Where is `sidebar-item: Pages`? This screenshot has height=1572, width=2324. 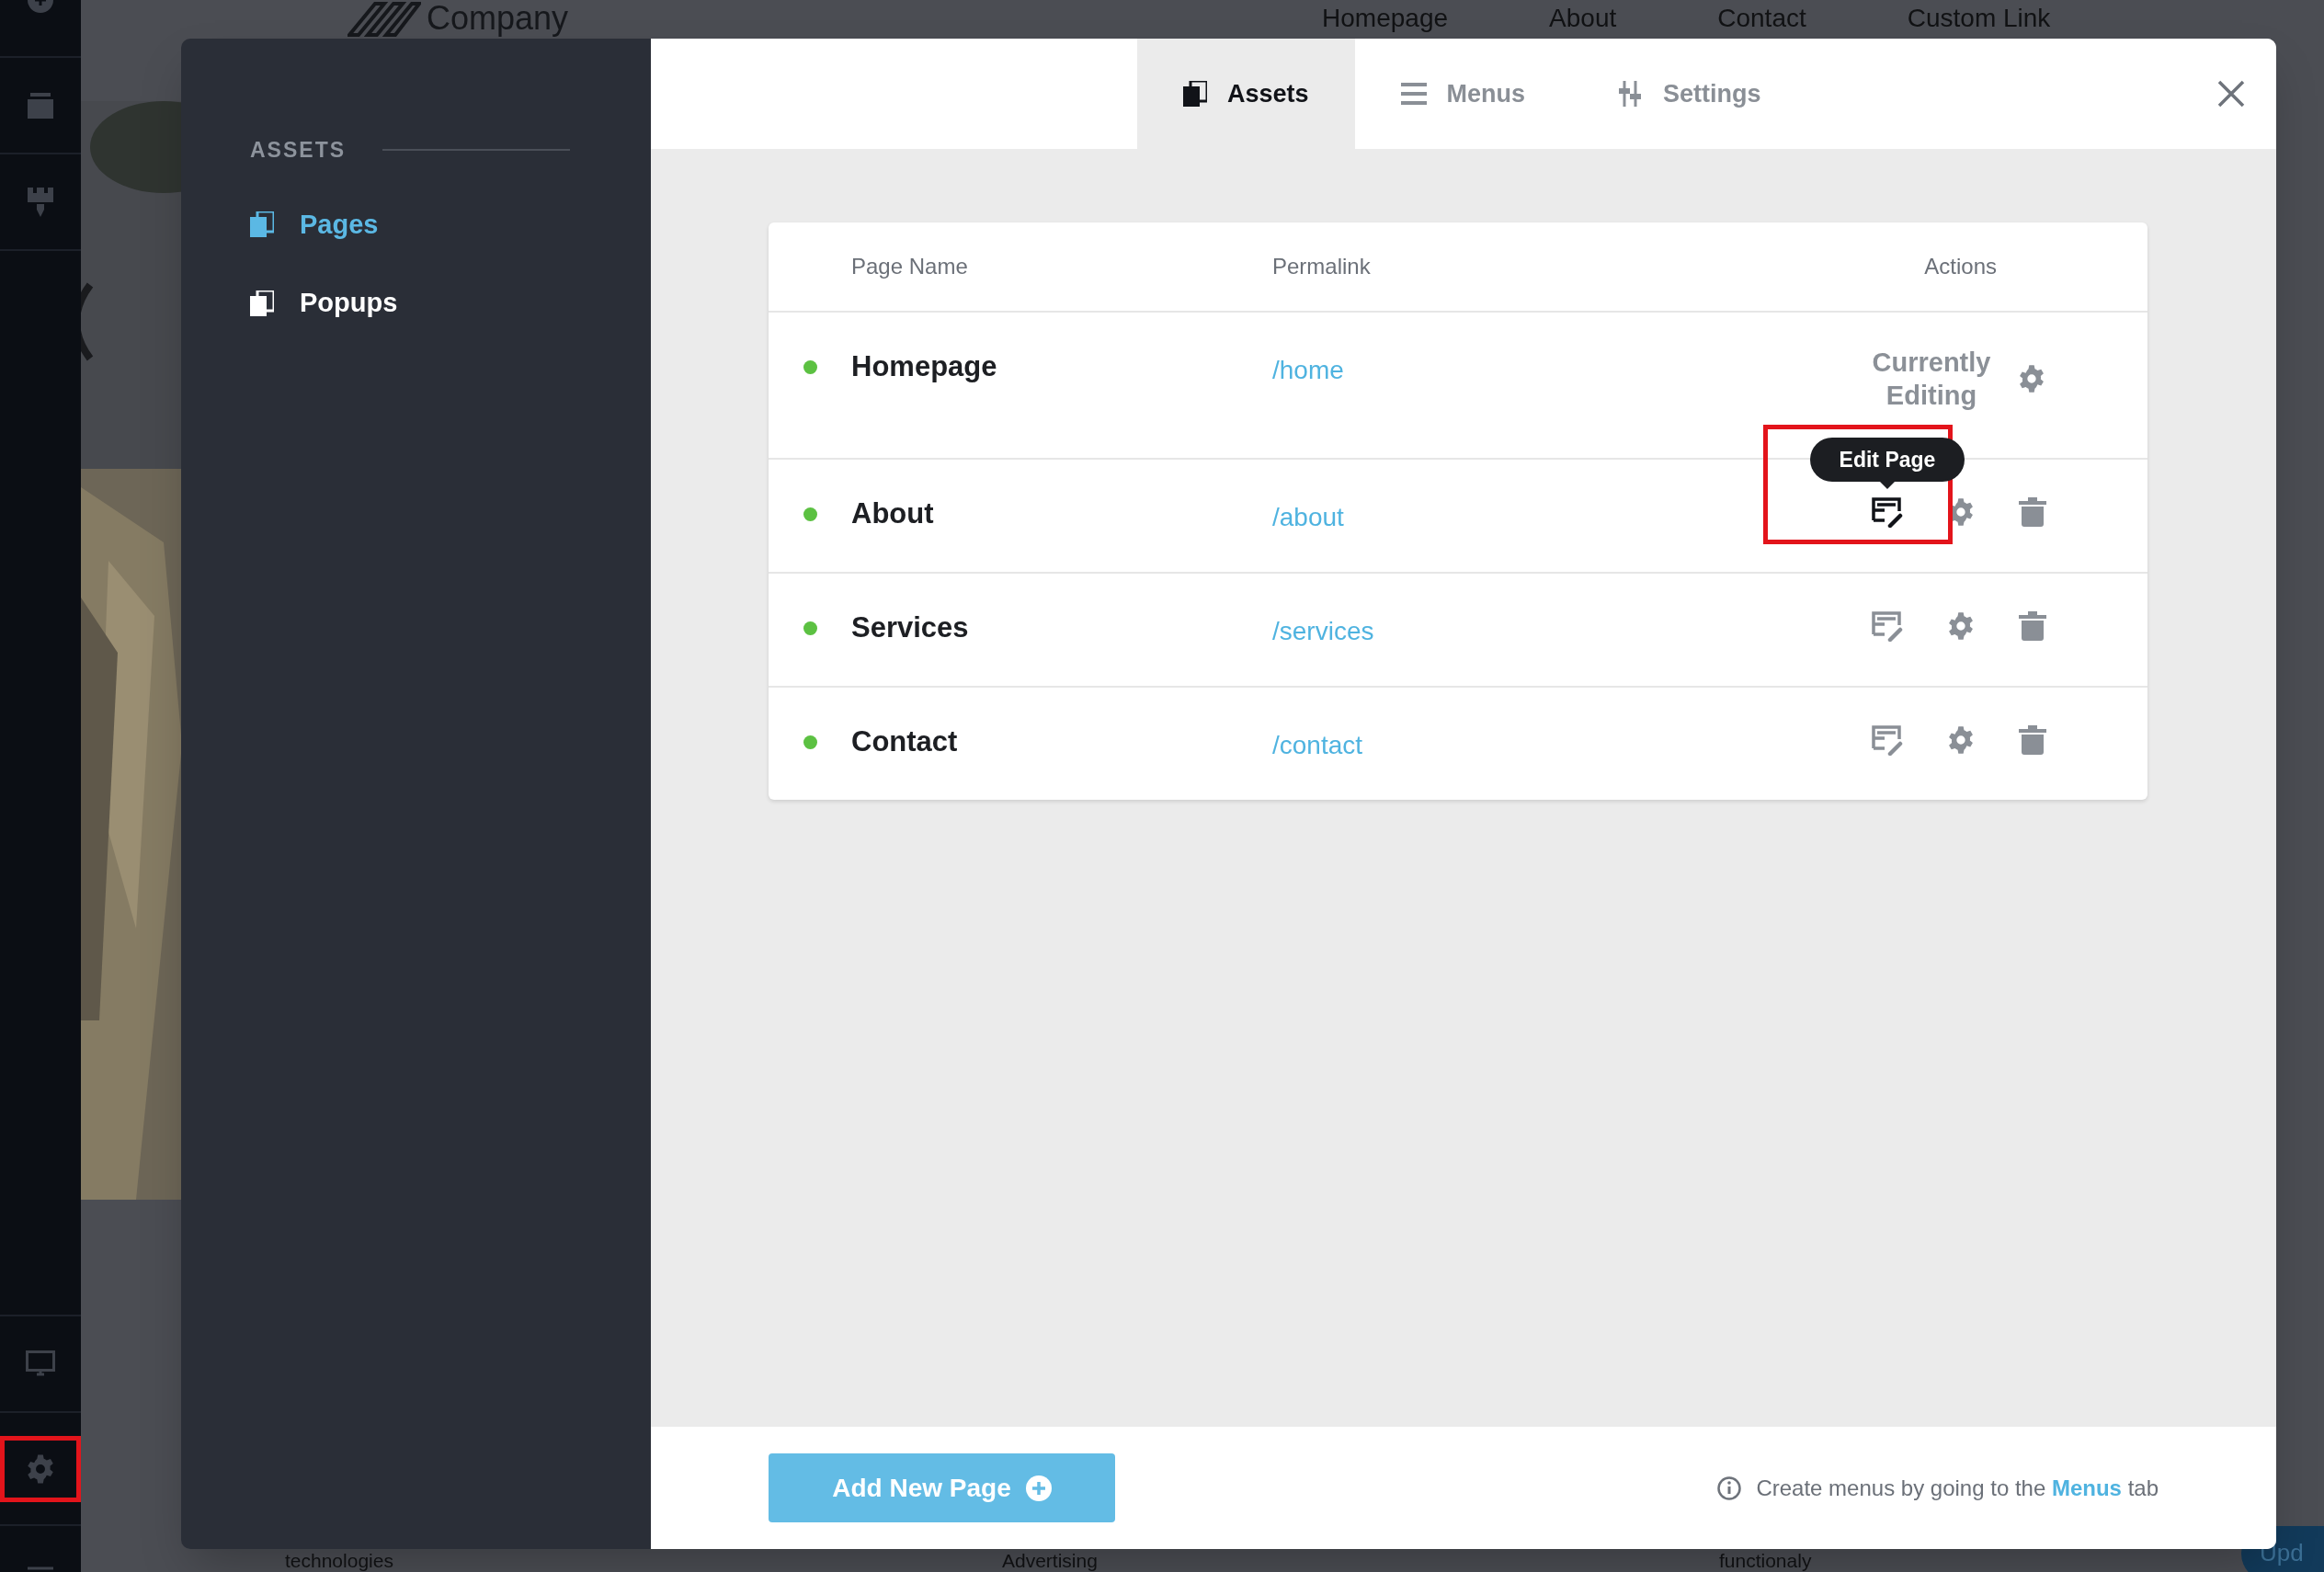
sidebar-item: Pages is located at coordinates (451, 224).